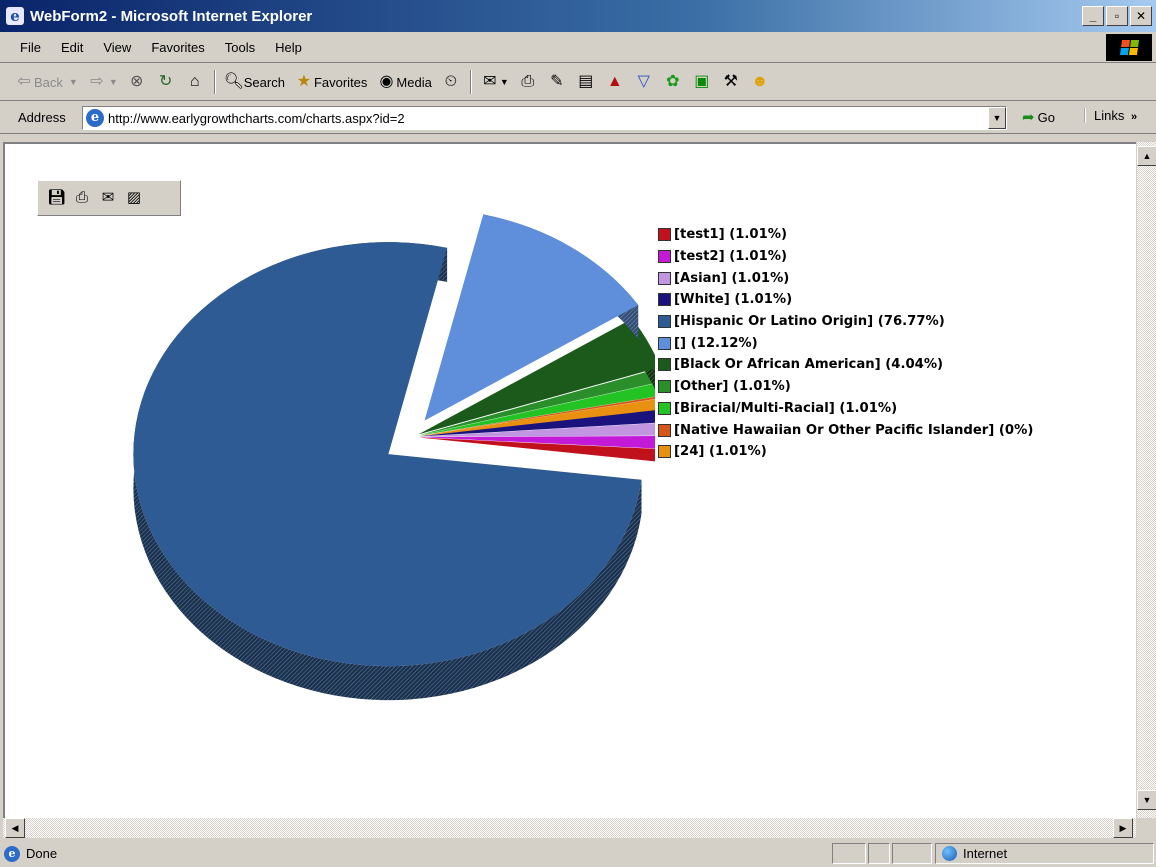  I want to click on mail-dropdown-icon: ▼, so click(504, 82).